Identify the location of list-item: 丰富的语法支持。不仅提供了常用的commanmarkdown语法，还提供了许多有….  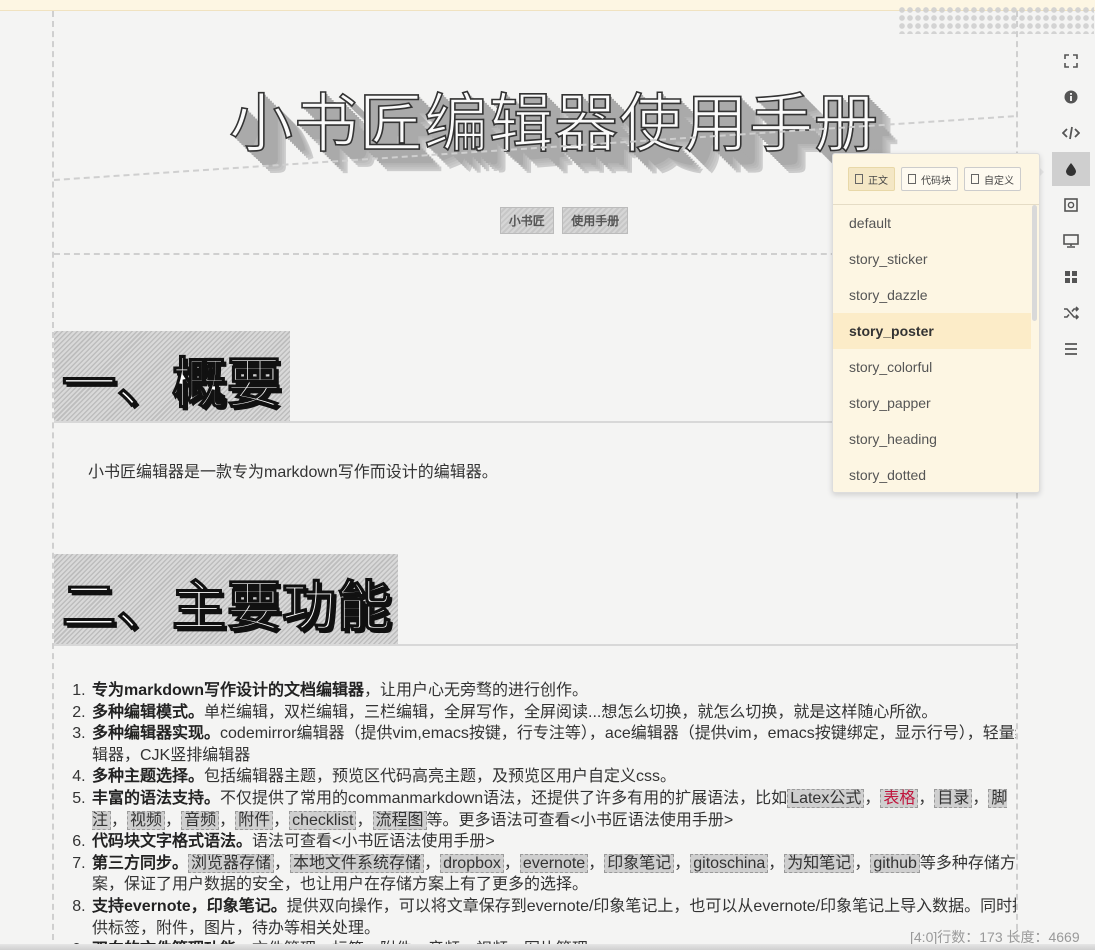
(553, 809).